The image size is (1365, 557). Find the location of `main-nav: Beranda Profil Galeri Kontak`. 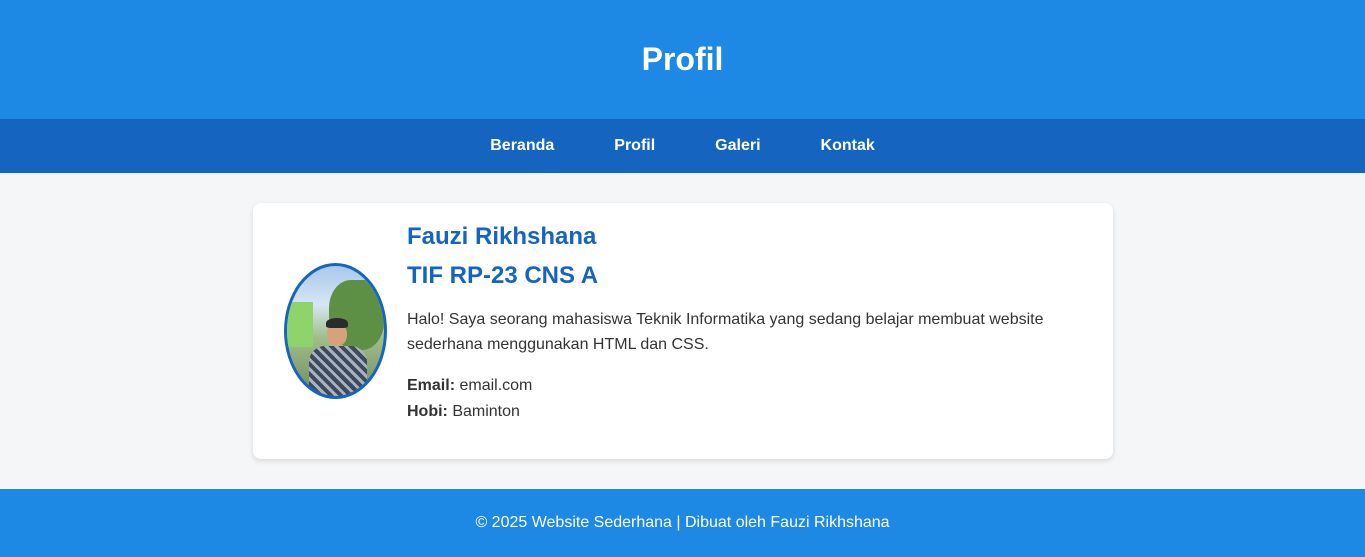

main-nav: Beranda Profil Galeri Kontak is located at coordinates (682, 146).